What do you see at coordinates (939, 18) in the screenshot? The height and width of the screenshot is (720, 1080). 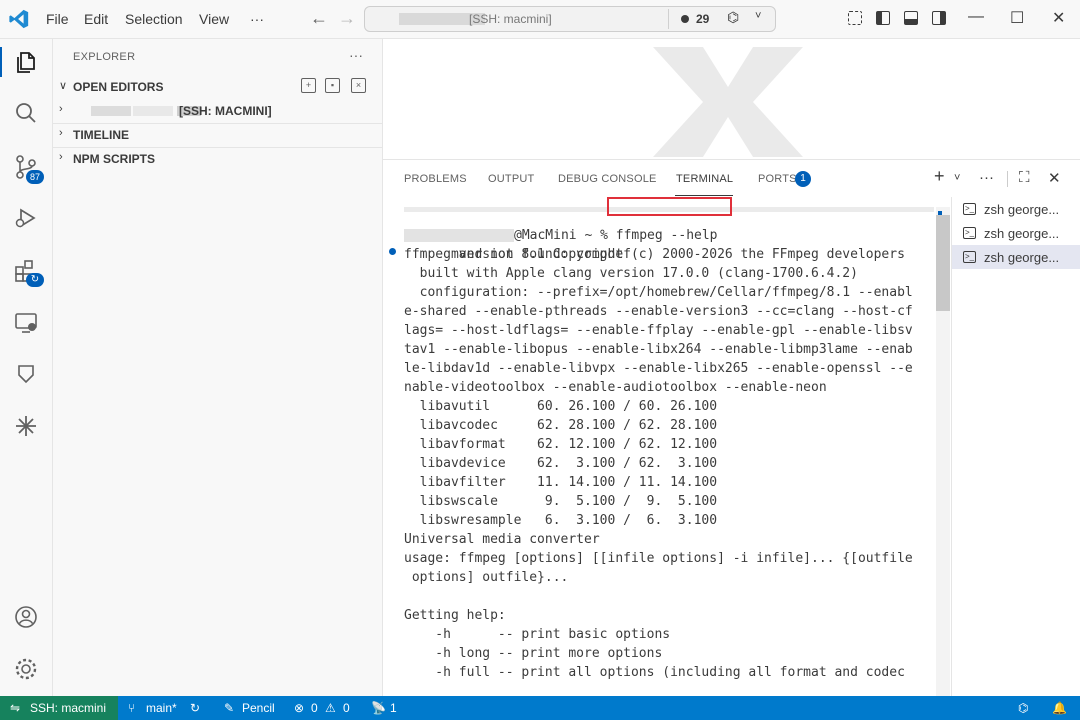 I see `toggle-secondary-sidebar-icon` at bounding box center [939, 18].